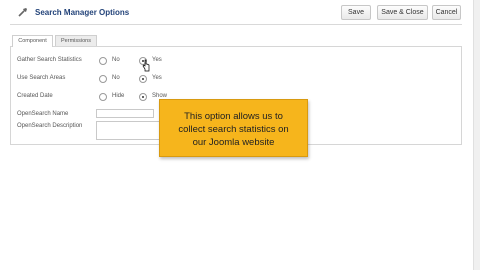 This screenshot has width=480, height=270. What do you see at coordinates (129, 130) in the screenshot?
I see `opensearch-description-textarea` at bounding box center [129, 130].